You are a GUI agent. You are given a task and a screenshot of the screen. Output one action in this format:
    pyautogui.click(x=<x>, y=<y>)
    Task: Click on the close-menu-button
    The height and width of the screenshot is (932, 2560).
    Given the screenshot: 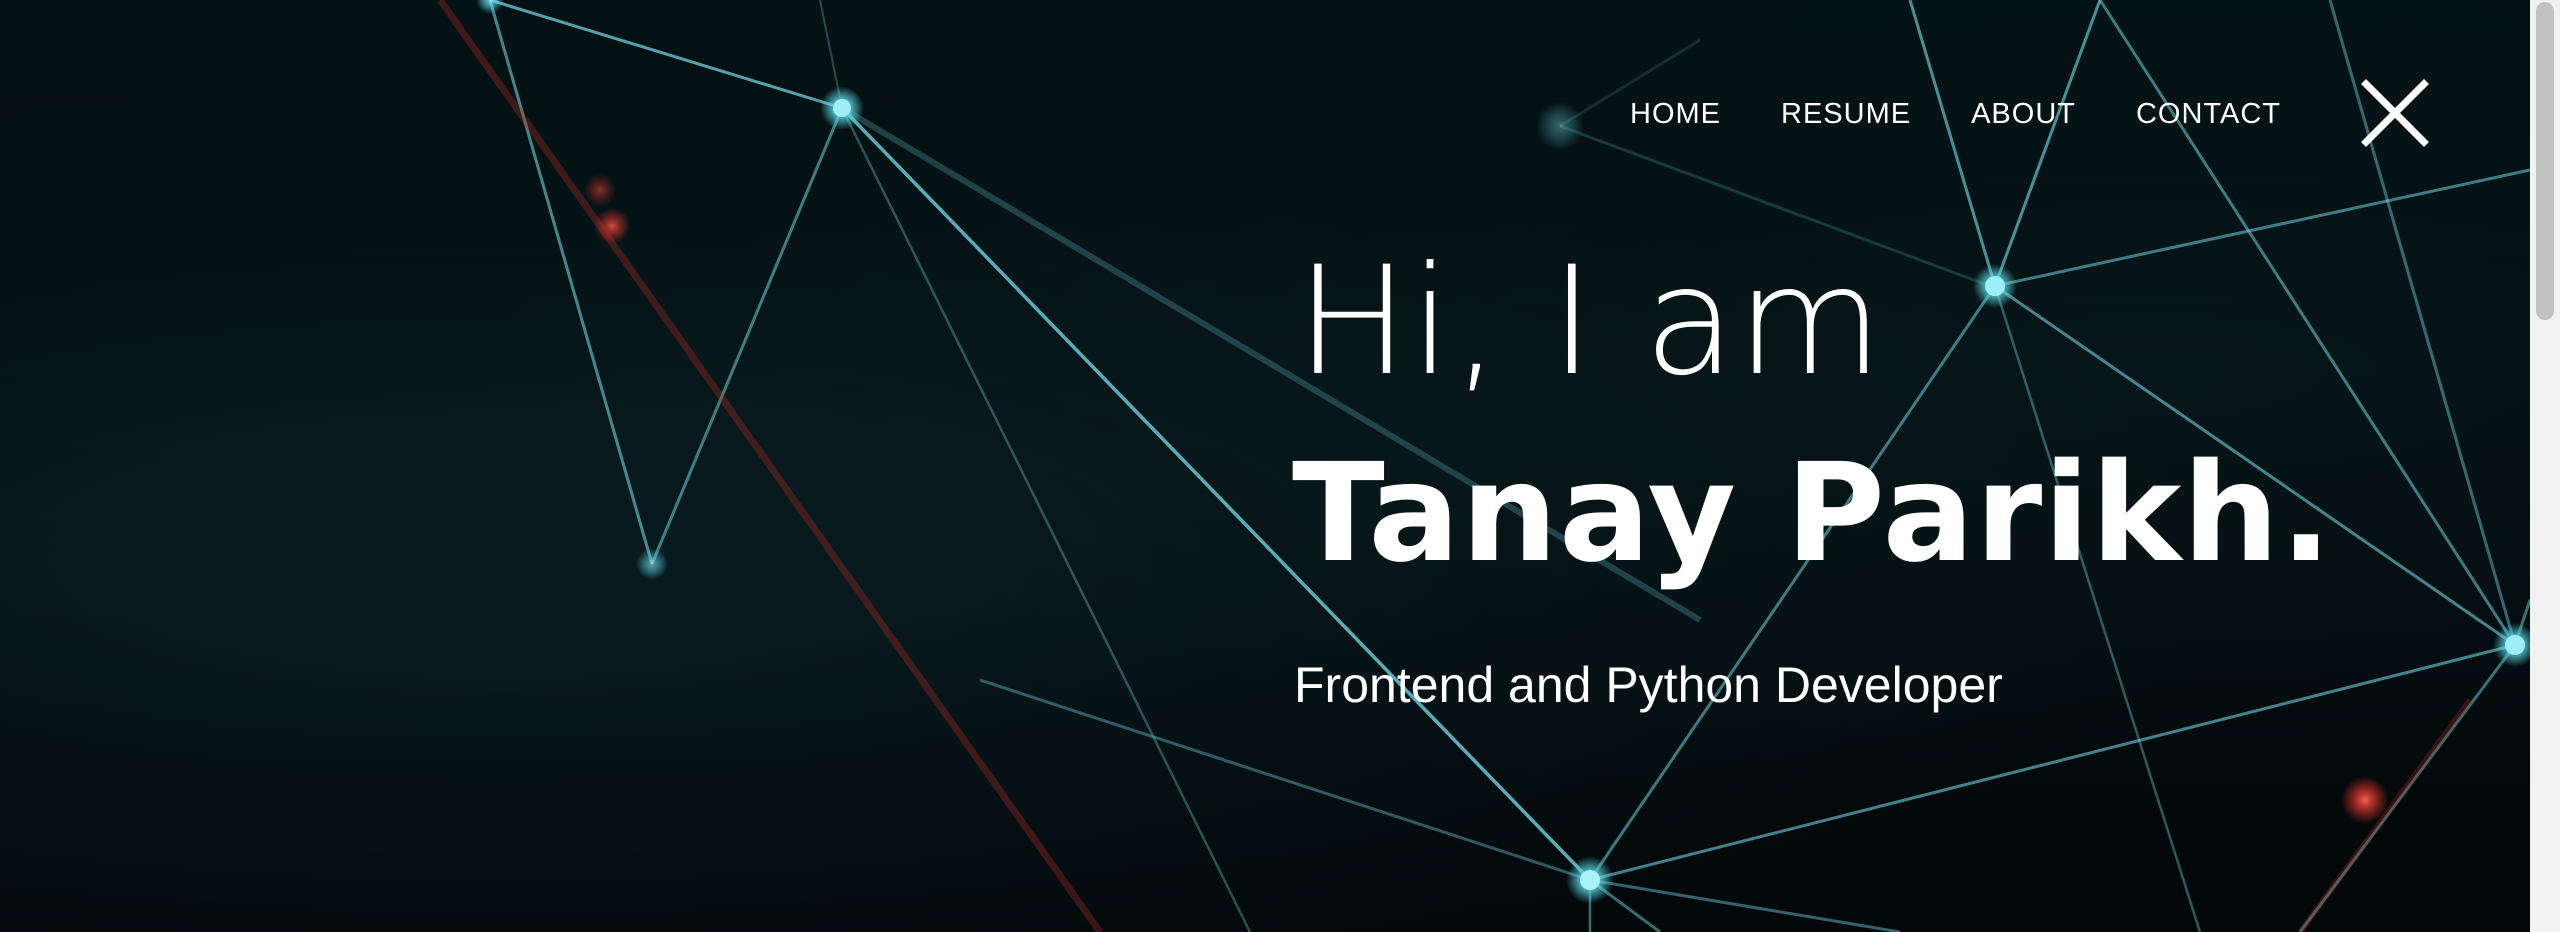 What is the action you would take?
    pyautogui.click(x=2395, y=113)
    